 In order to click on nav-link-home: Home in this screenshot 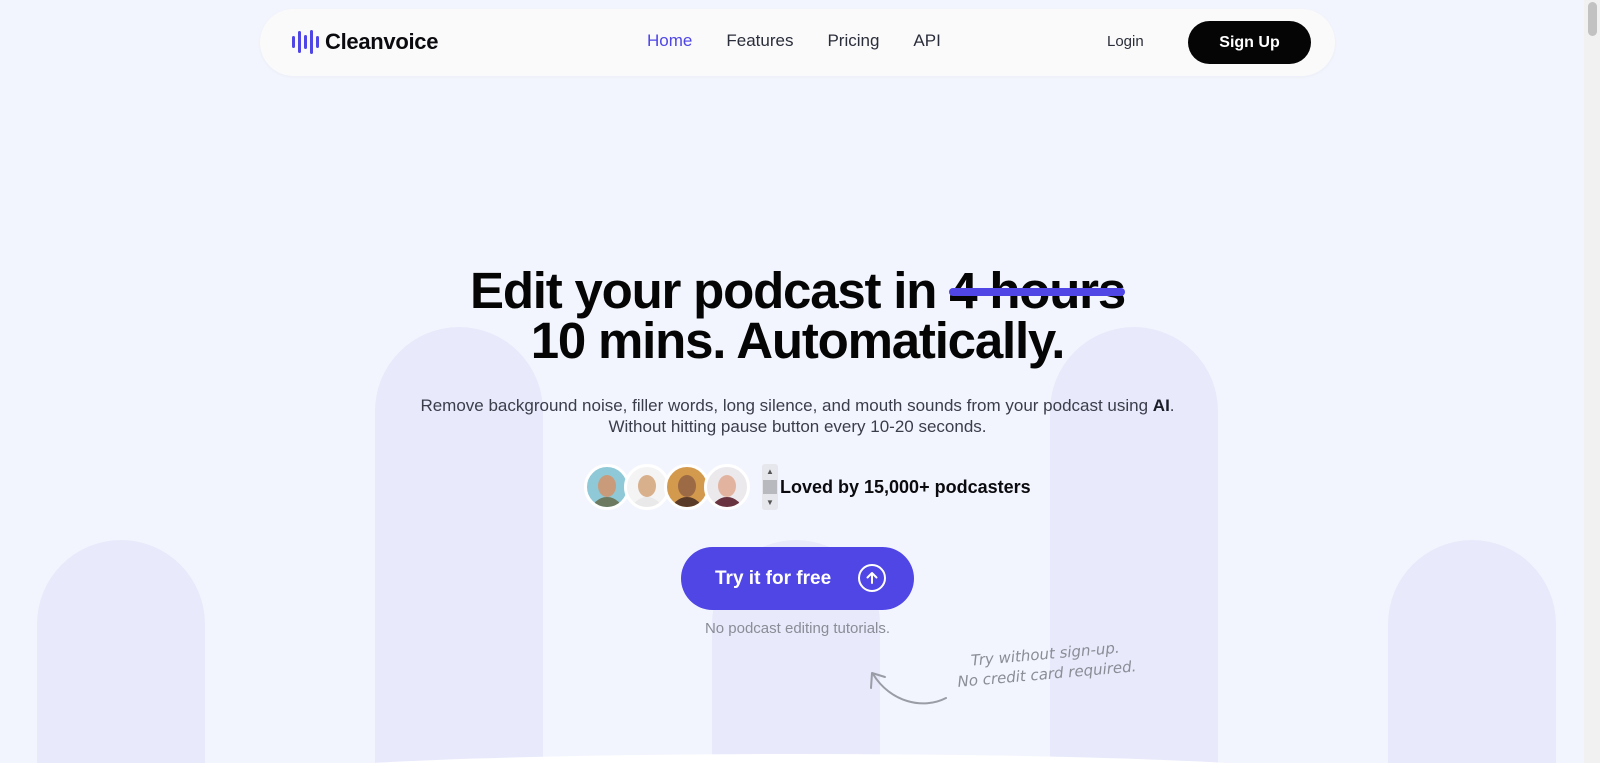, I will do `click(669, 41)`.